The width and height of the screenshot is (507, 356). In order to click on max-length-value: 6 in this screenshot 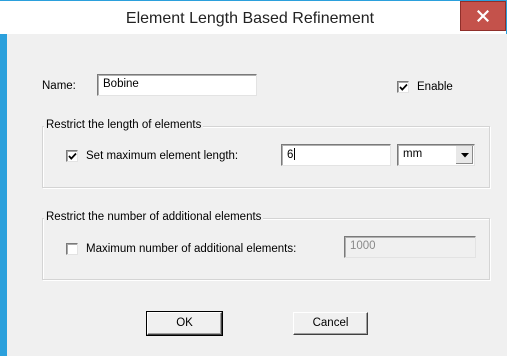, I will do `click(290, 155)`.